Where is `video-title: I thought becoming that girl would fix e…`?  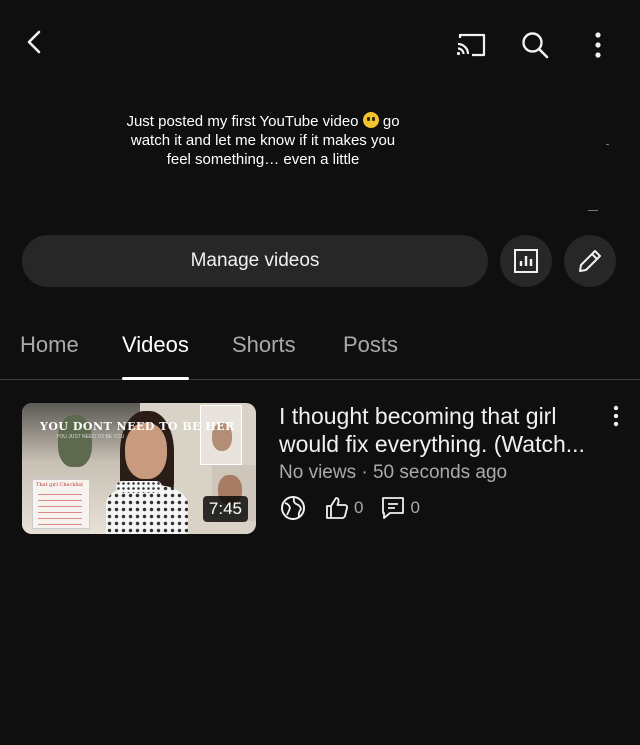
video-title: I thought becoming that girl would fix e… is located at coordinates (439, 430).